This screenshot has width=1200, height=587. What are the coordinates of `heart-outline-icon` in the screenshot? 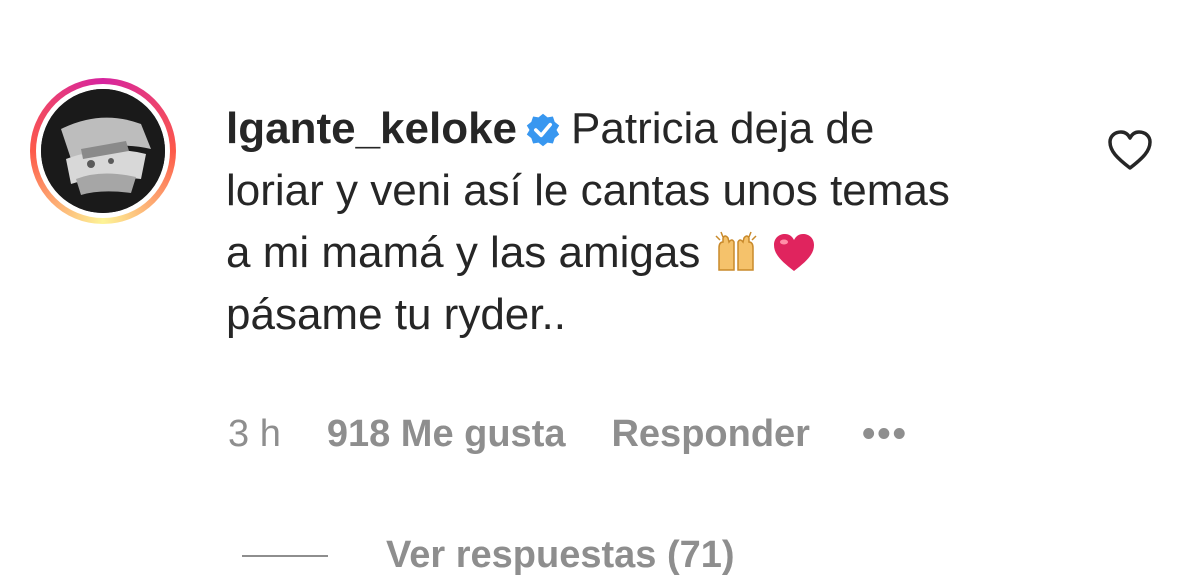 It's located at (1130, 150).